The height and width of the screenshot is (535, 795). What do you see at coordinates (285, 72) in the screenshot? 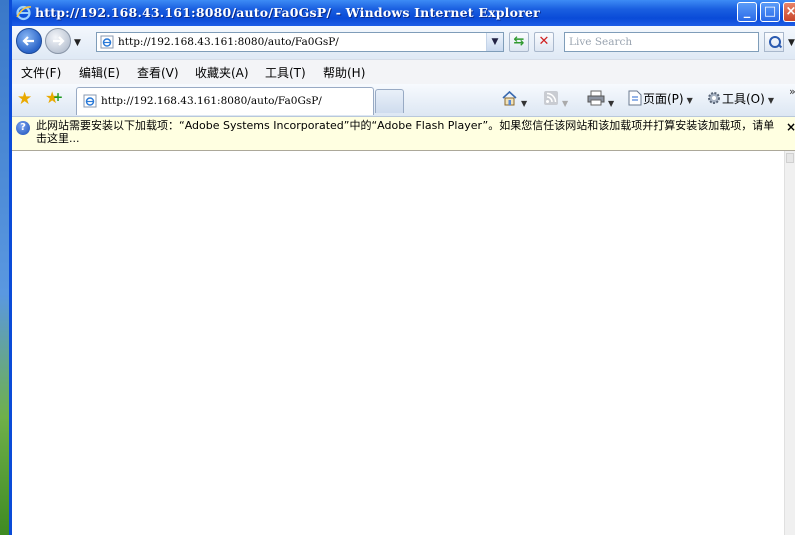
I see `menu-tools: 工具(T)` at bounding box center [285, 72].